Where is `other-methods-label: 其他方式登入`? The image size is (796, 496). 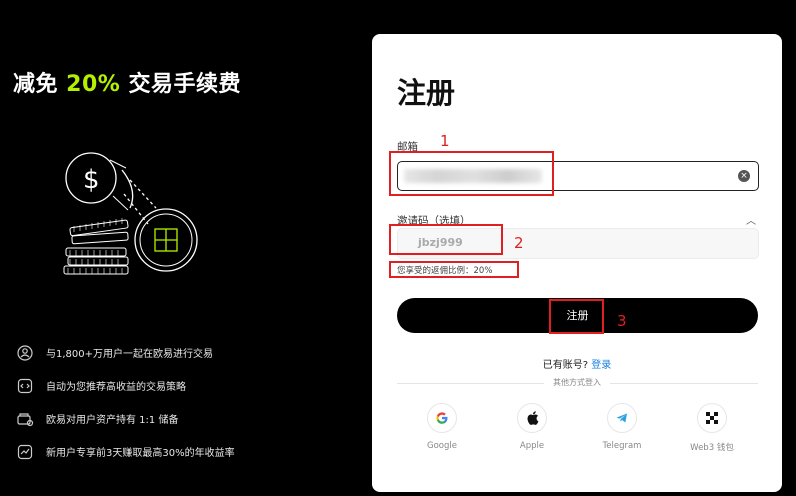 other-methods-label: 其他方式登入 is located at coordinates (577, 382).